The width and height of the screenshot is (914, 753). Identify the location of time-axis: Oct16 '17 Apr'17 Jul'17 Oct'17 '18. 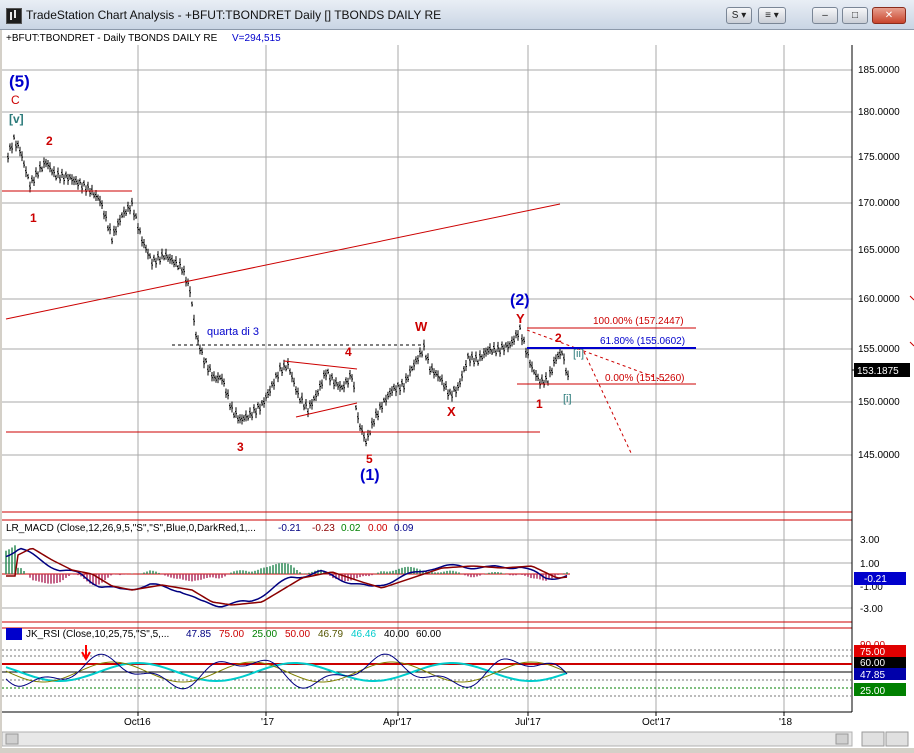
(458, 722).